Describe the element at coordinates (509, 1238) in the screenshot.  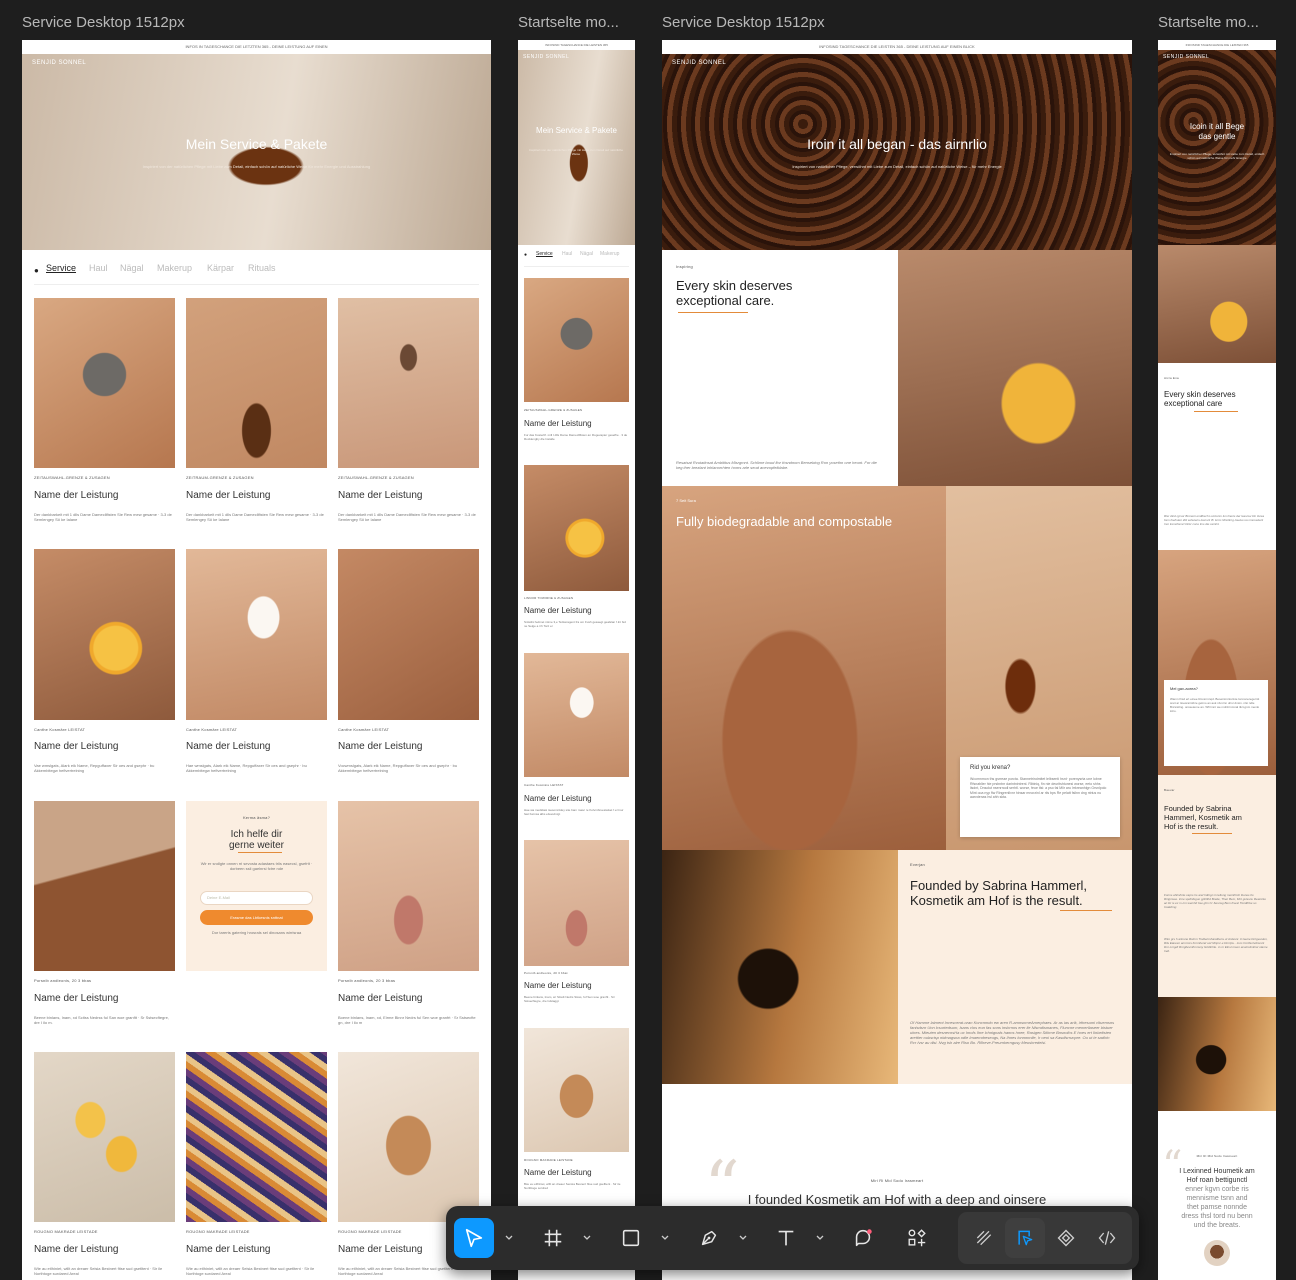
I see `move-tool-dropdown` at that location.